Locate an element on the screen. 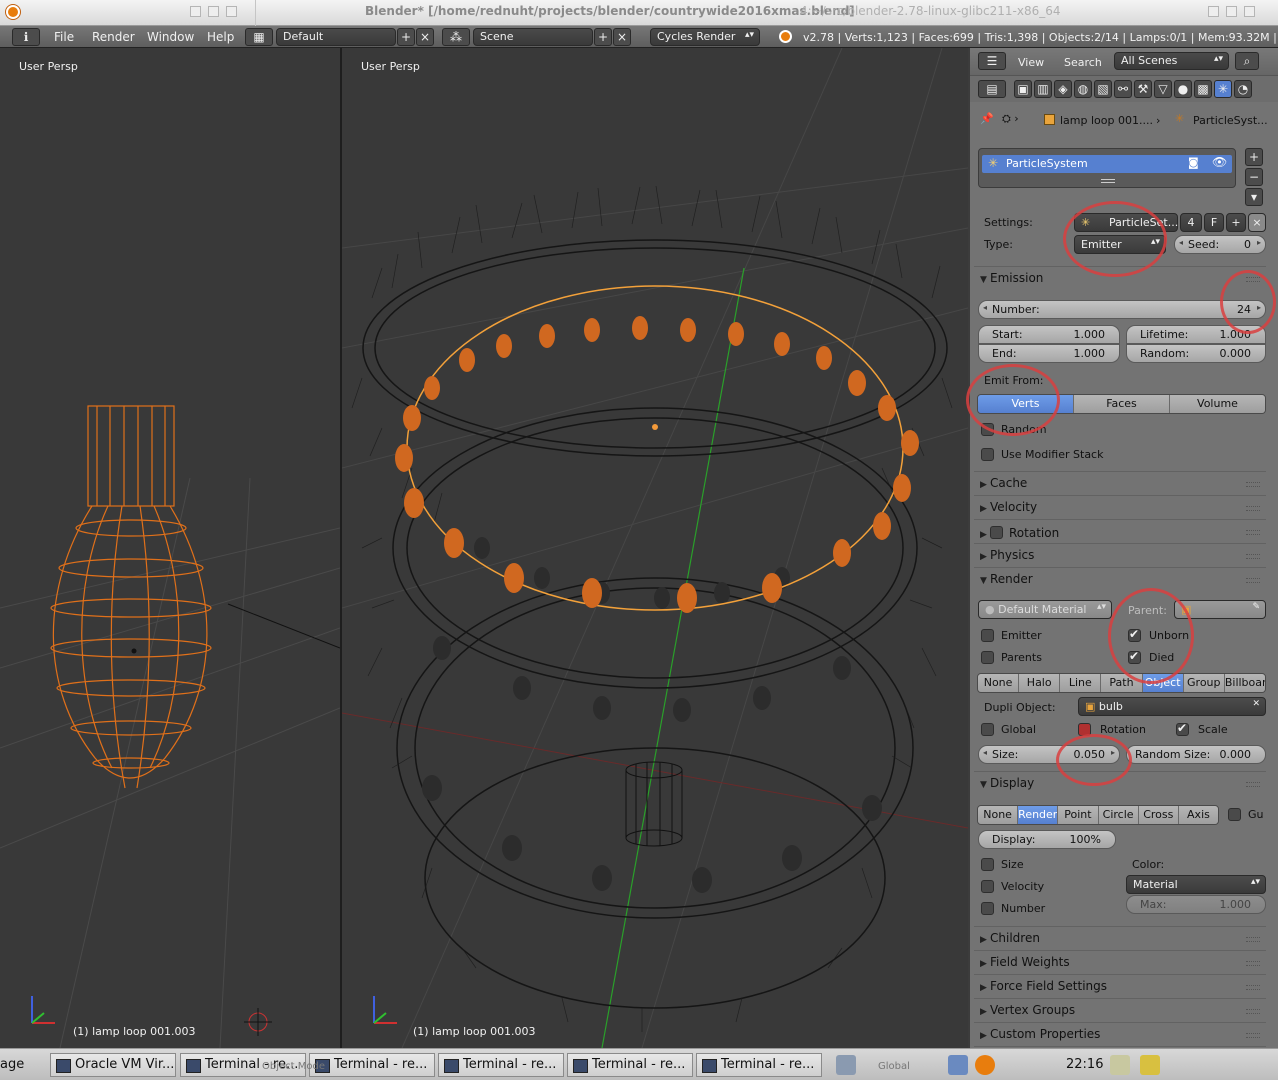 The width and height of the screenshot is (1278, 1080). show-size-checkbox is located at coordinates (987, 864).